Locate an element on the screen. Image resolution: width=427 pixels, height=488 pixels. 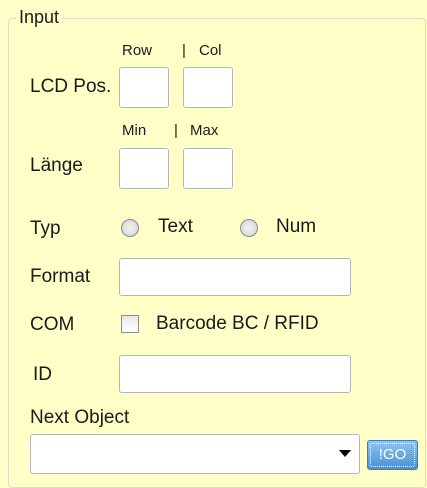
go-button: !GO is located at coordinates (392, 455).